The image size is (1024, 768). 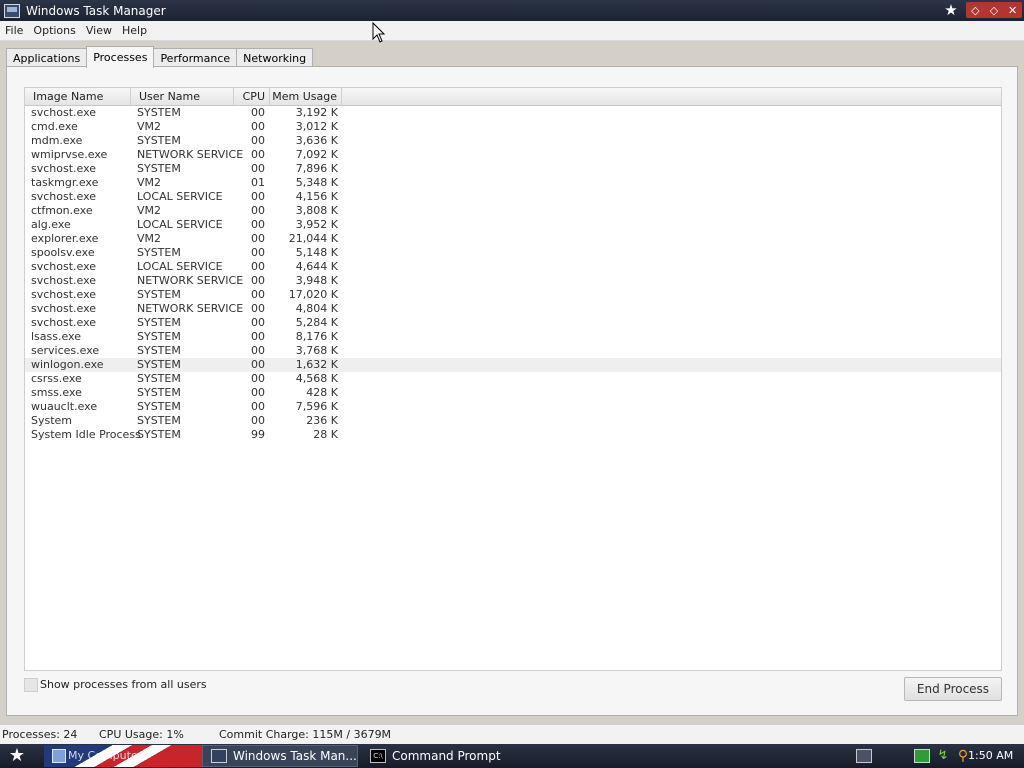 What do you see at coordinates (275, 58) in the screenshot?
I see `tab-networking: Networking` at bounding box center [275, 58].